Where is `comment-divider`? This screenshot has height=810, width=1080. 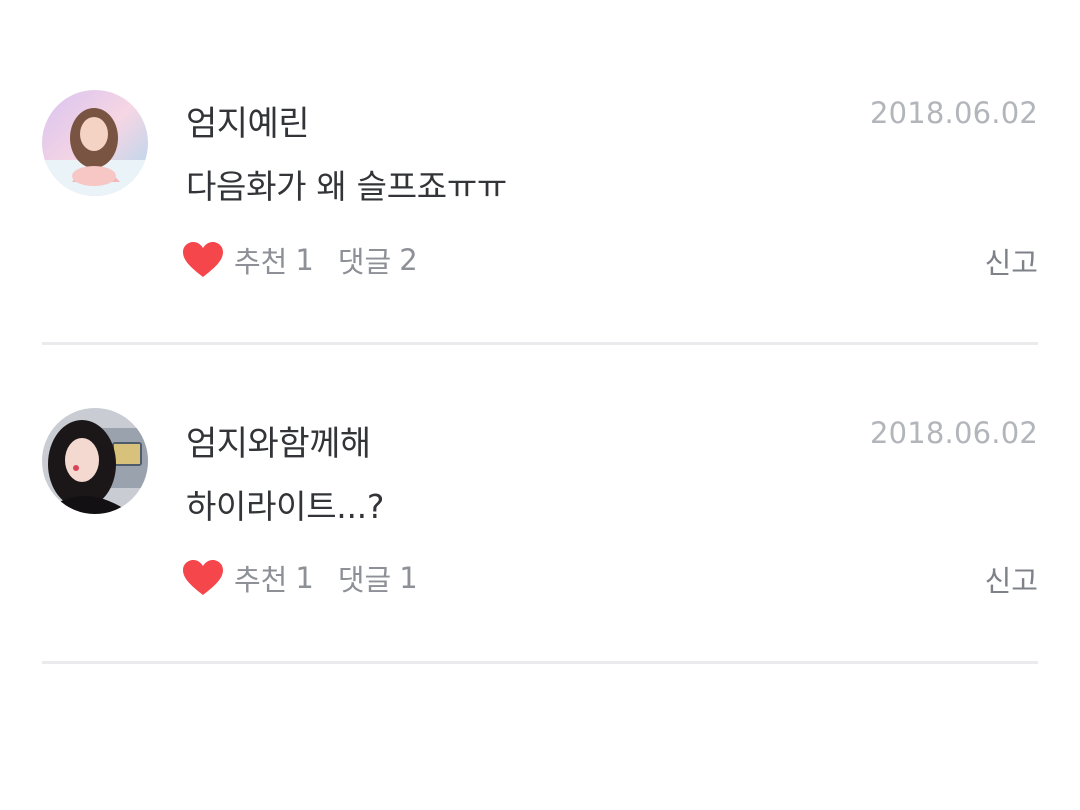 comment-divider is located at coordinates (540, 662).